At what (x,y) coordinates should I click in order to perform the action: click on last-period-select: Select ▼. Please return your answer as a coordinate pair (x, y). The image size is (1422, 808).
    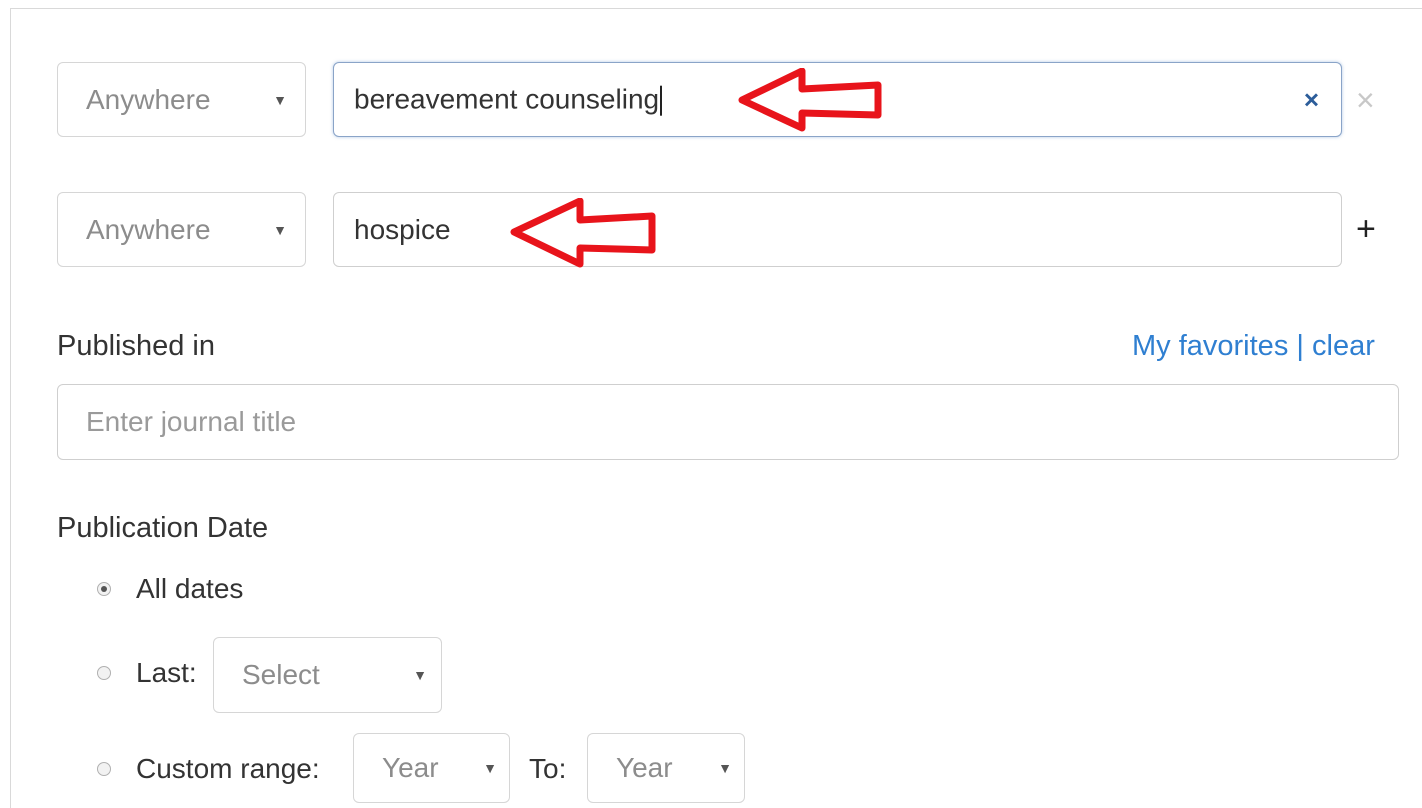
    Looking at the image, I should click on (327, 675).